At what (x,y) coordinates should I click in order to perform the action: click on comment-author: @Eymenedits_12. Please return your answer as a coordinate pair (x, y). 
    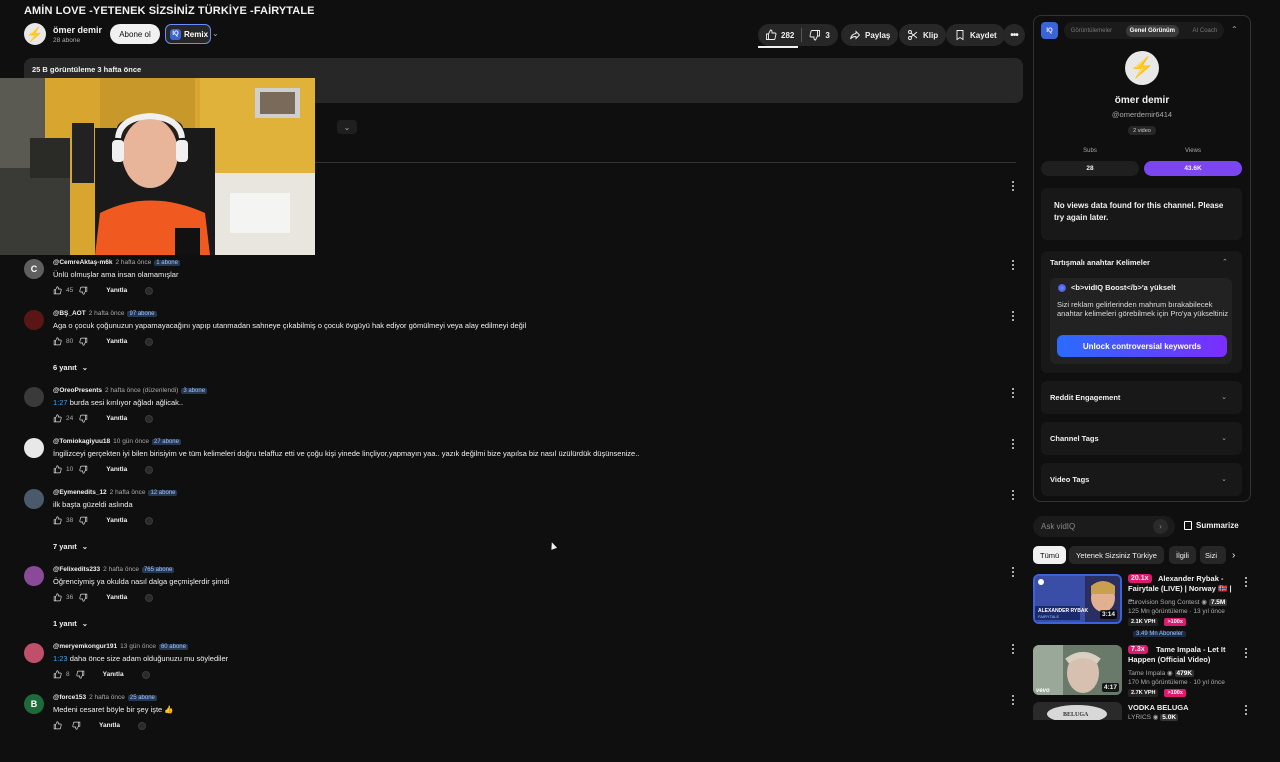
    Looking at the image, I should click on (80, 492).